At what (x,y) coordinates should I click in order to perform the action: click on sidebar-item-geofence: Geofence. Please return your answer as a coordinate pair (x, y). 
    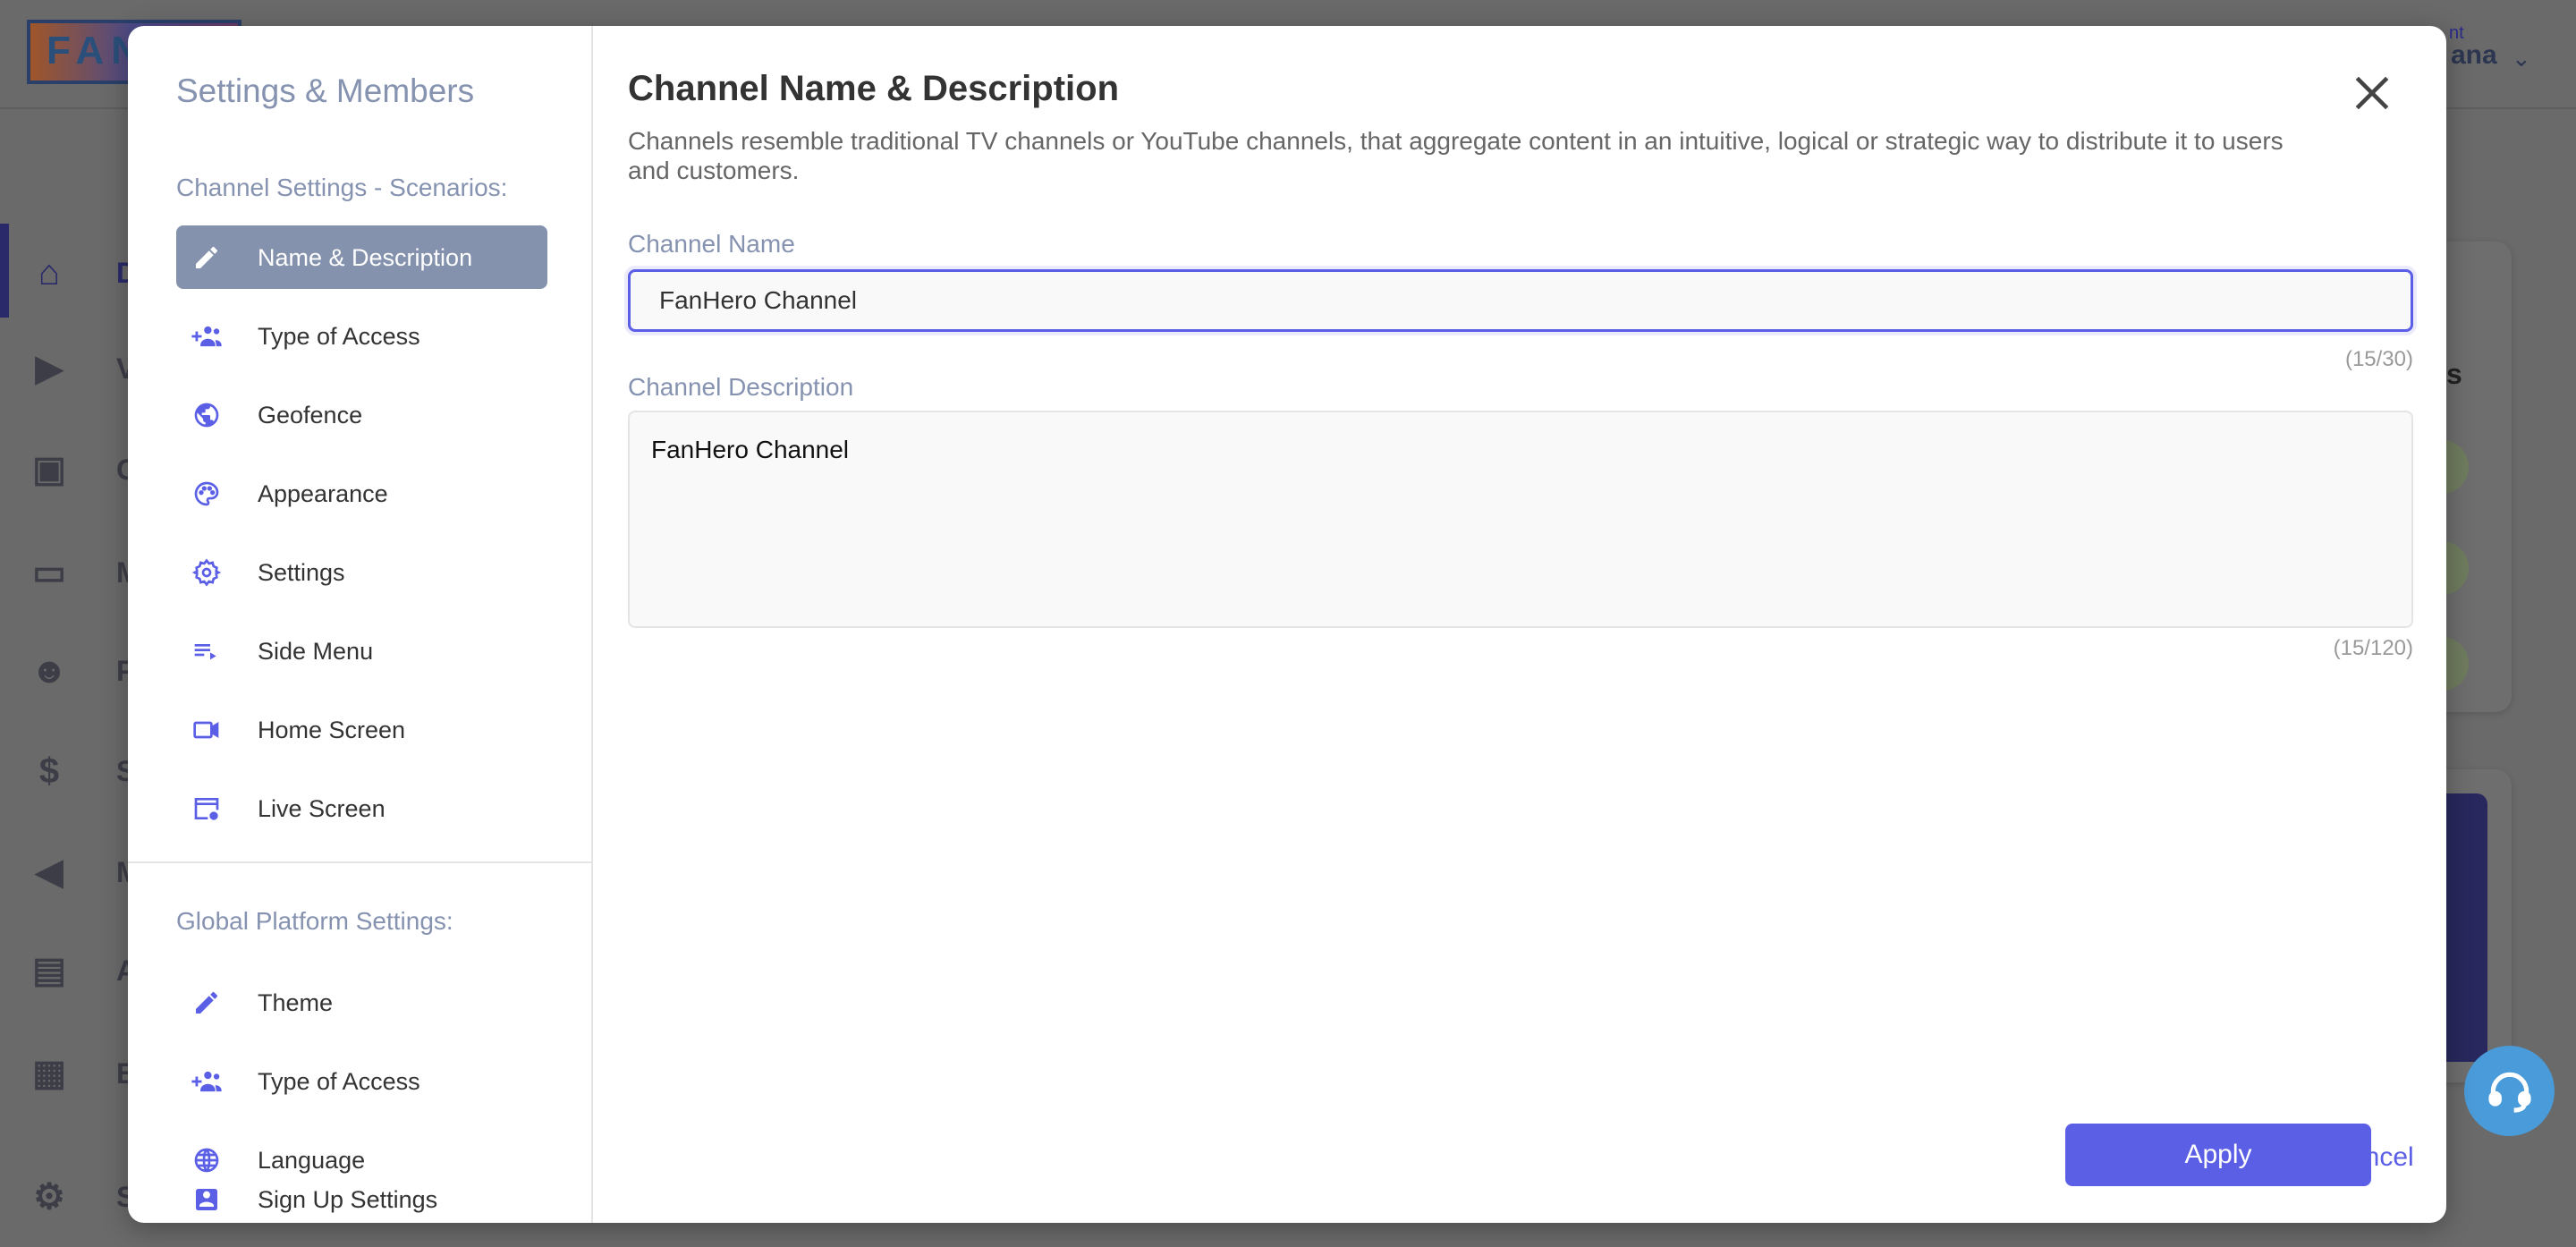
    Looking at the image, I should click on (361, 414).